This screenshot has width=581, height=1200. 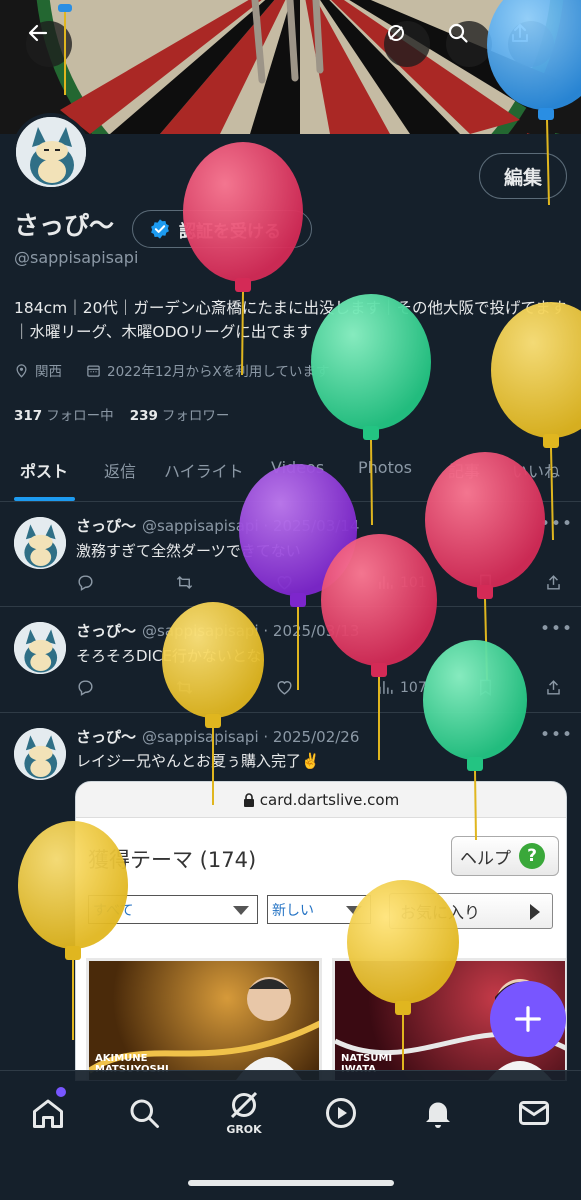 What do you see at coordinates (413, 582) in the screenshot?
I see `views-count: 101` at bounding box center [413, 582].